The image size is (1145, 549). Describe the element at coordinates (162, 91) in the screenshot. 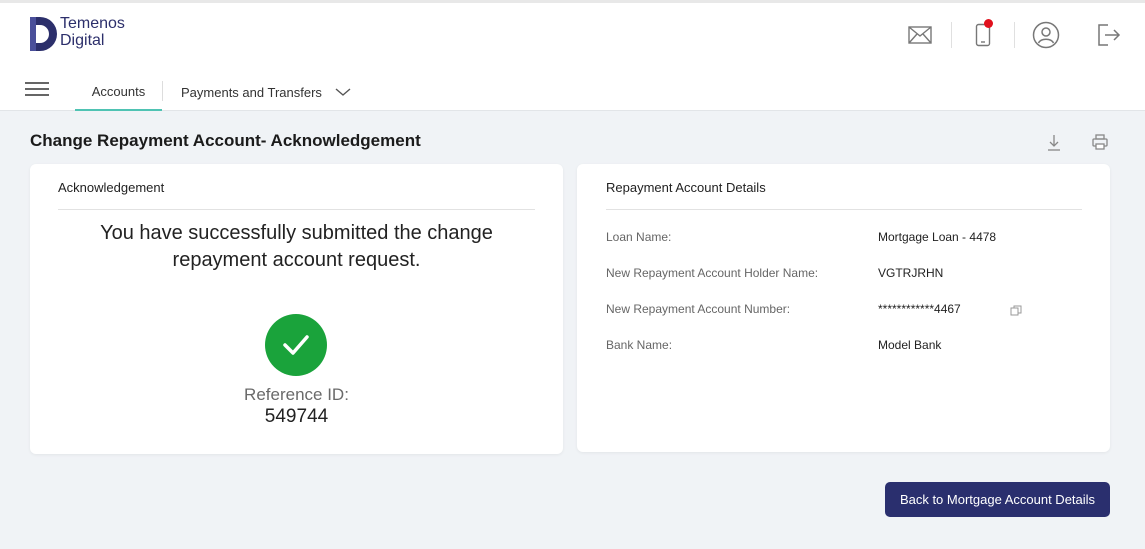

I see `tab-separator` at that location.